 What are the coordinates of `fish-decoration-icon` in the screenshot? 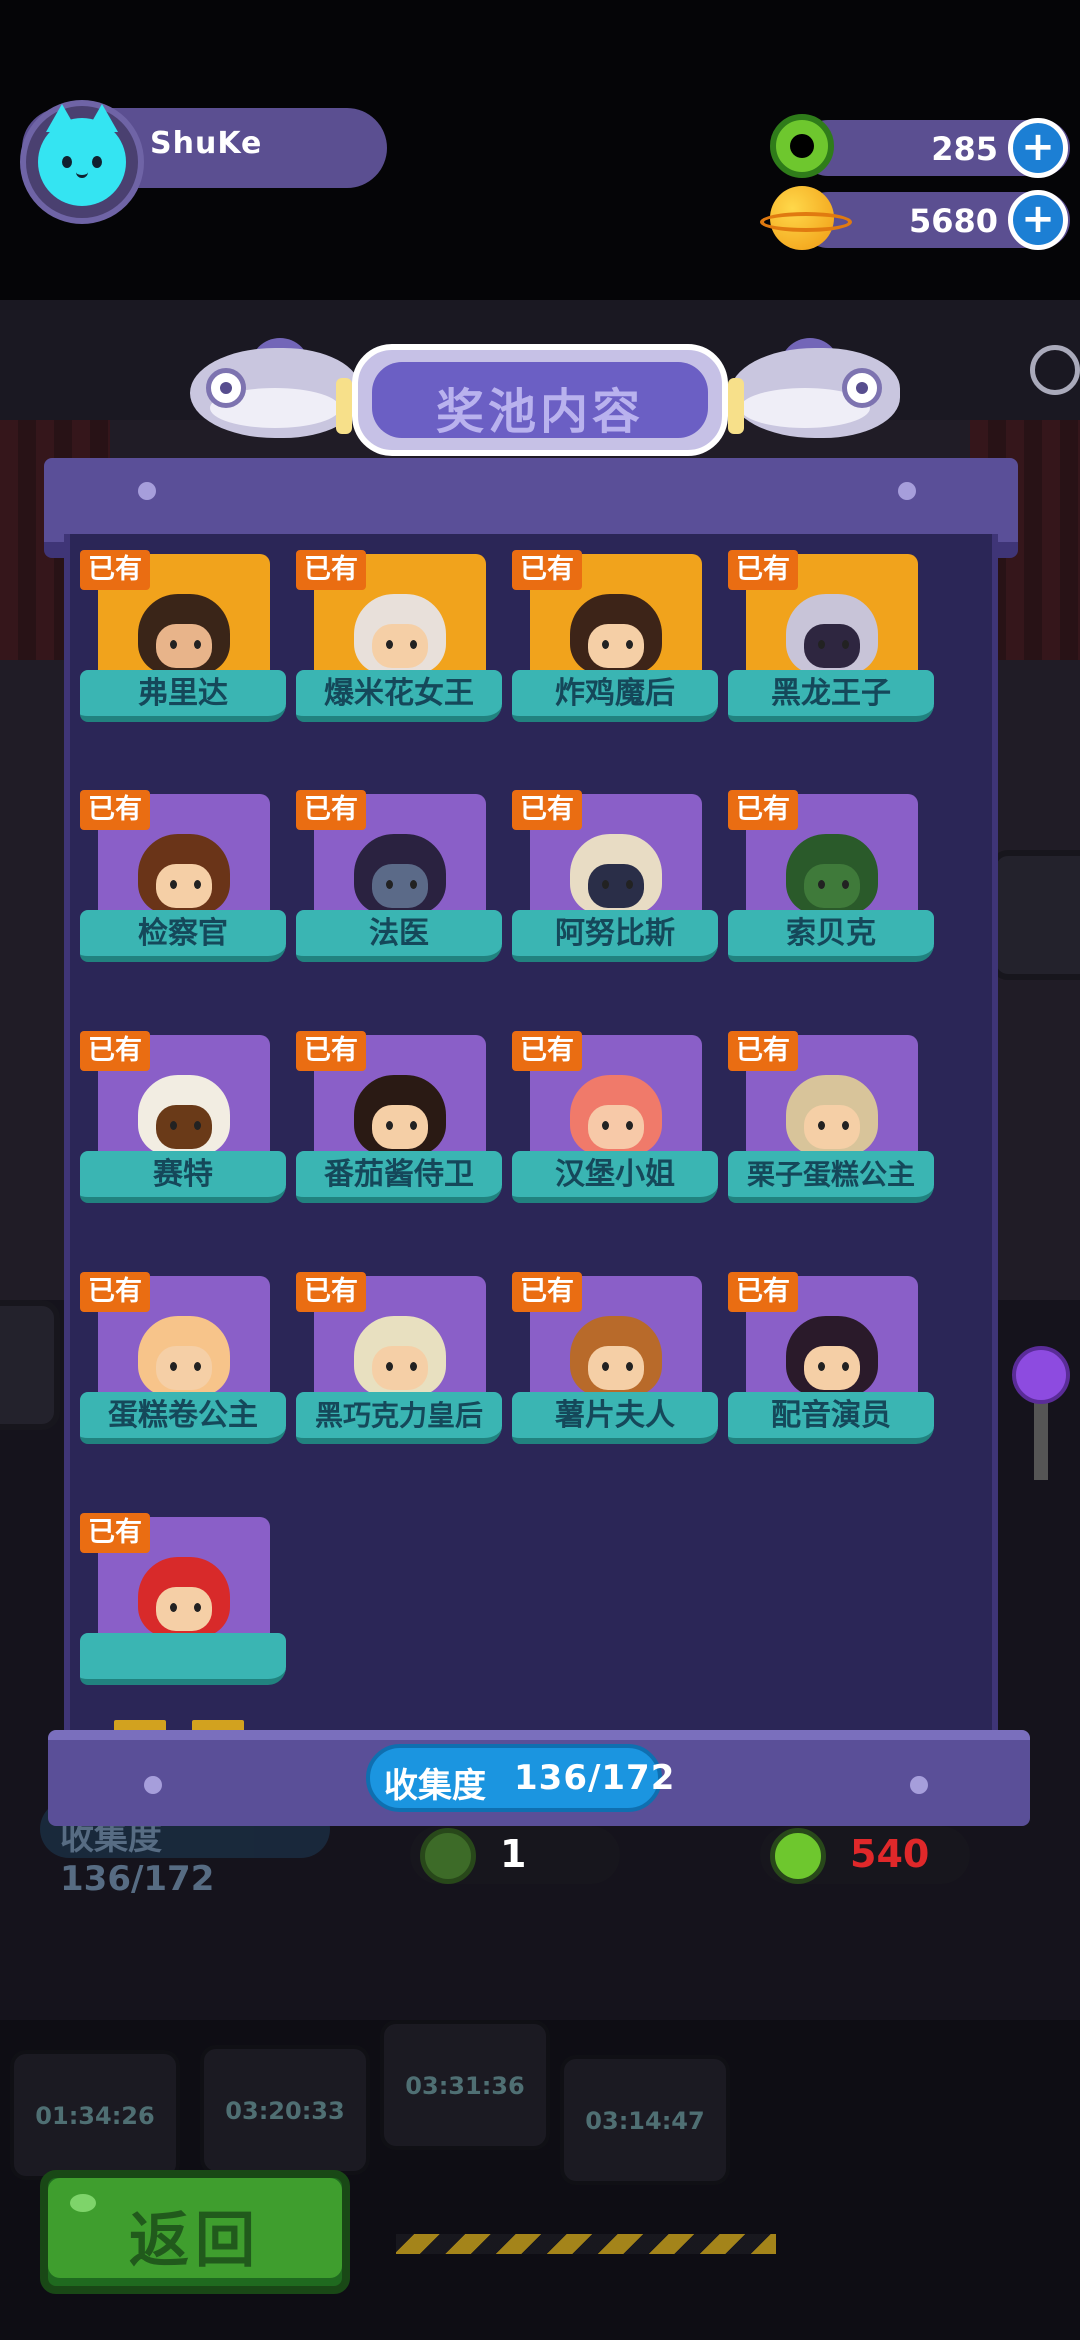 It's located at (820, 393).